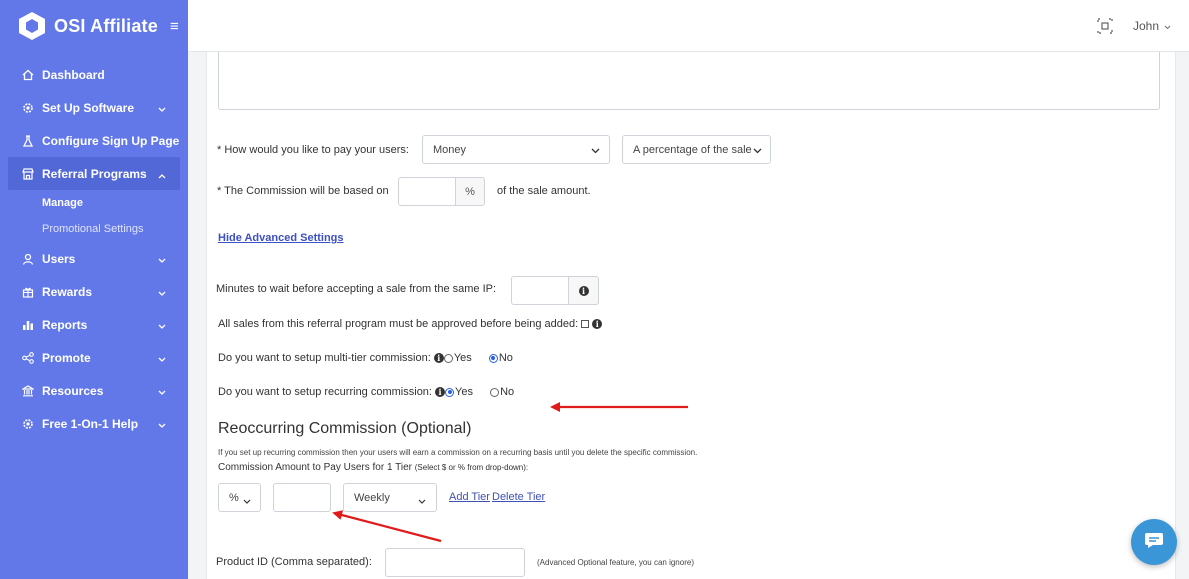 The width and height of the screenshot is (1189, 579). I want to click on user-name: John, so click(1146, 26).